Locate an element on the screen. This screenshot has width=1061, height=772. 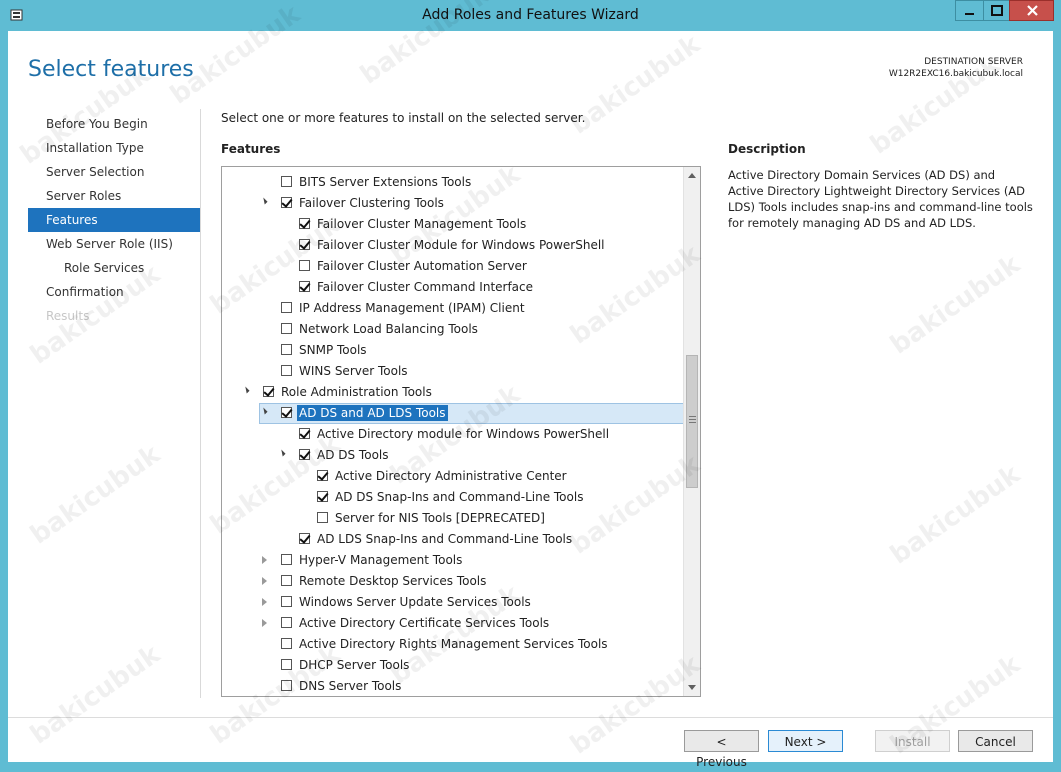
feature-row: Windows Server Update Services Tools is located at coordinates (453, 602).